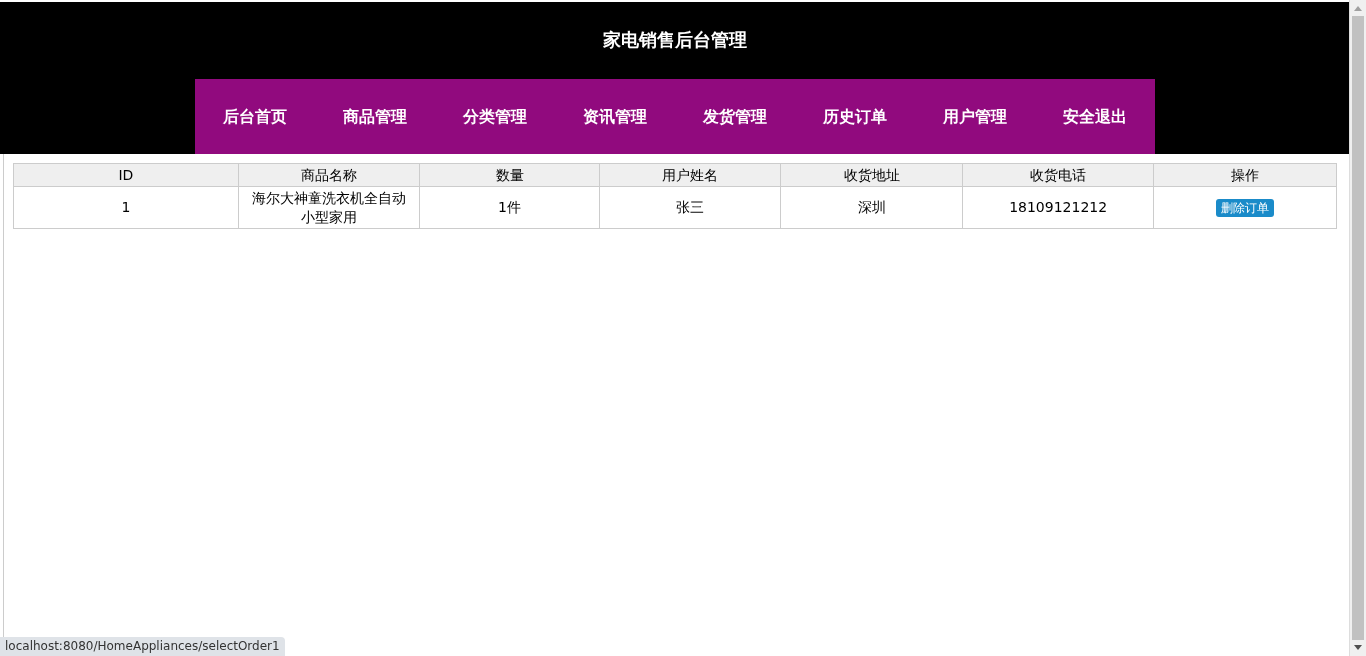 Image resolution: width=1366 pixels, height=656 pixels. Describe the element at coordinates (871, 175) in the screenshot. I see `column-header: 收货地址` at that location.